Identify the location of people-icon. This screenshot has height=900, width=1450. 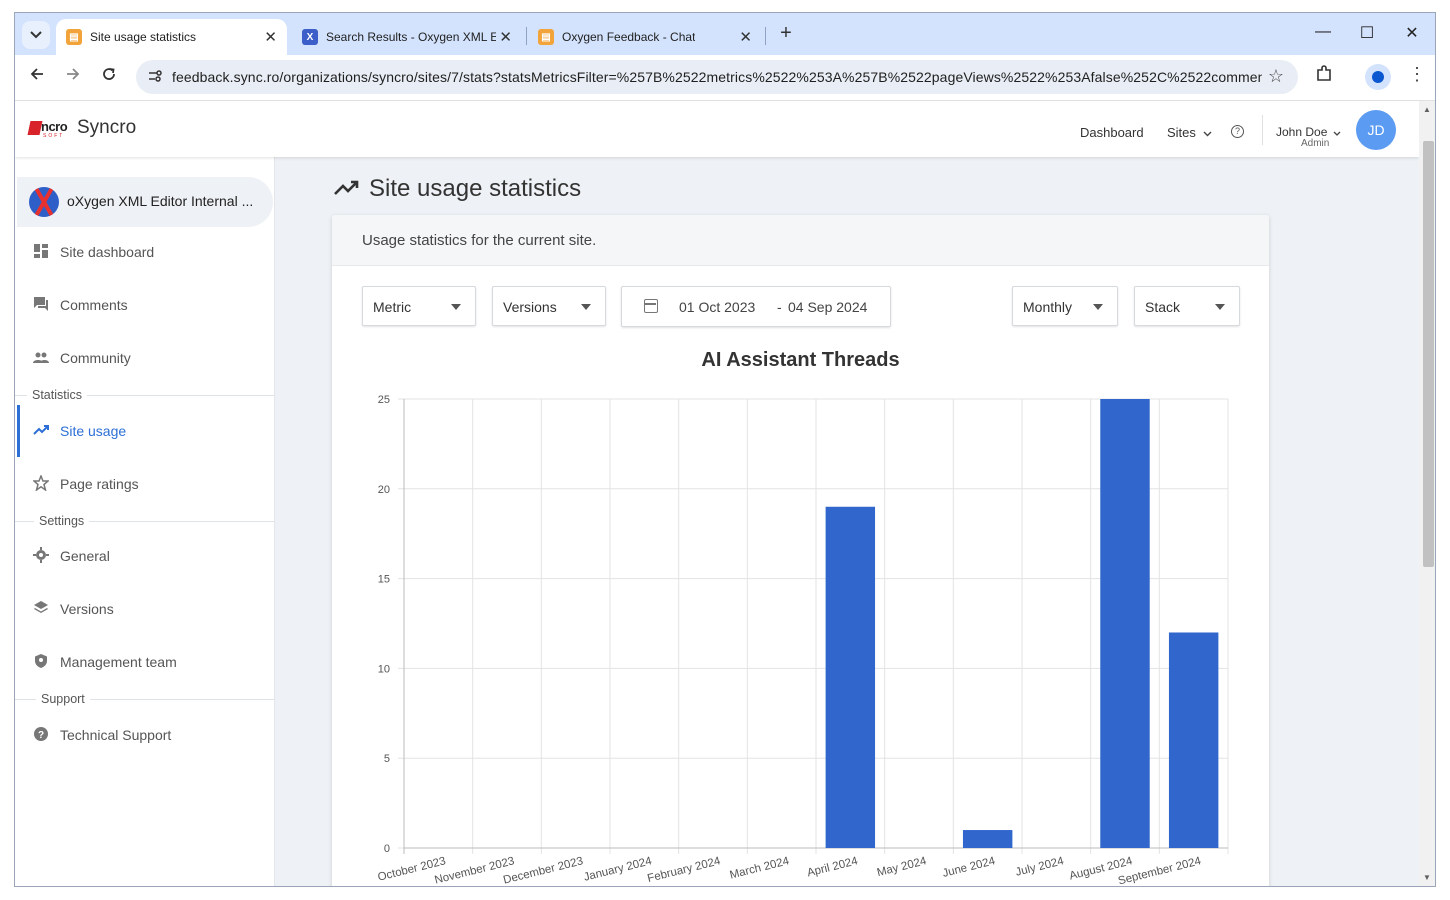
(41, 357).